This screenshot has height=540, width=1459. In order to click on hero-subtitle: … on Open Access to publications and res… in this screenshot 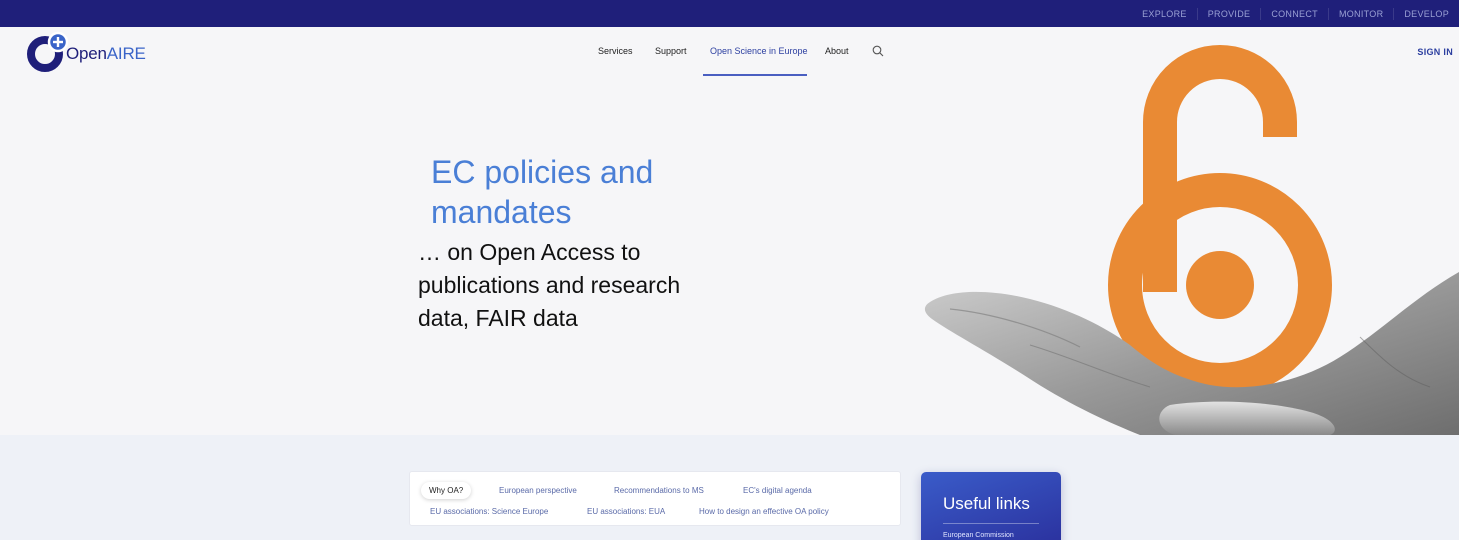, I will do `click(549, 285)`.